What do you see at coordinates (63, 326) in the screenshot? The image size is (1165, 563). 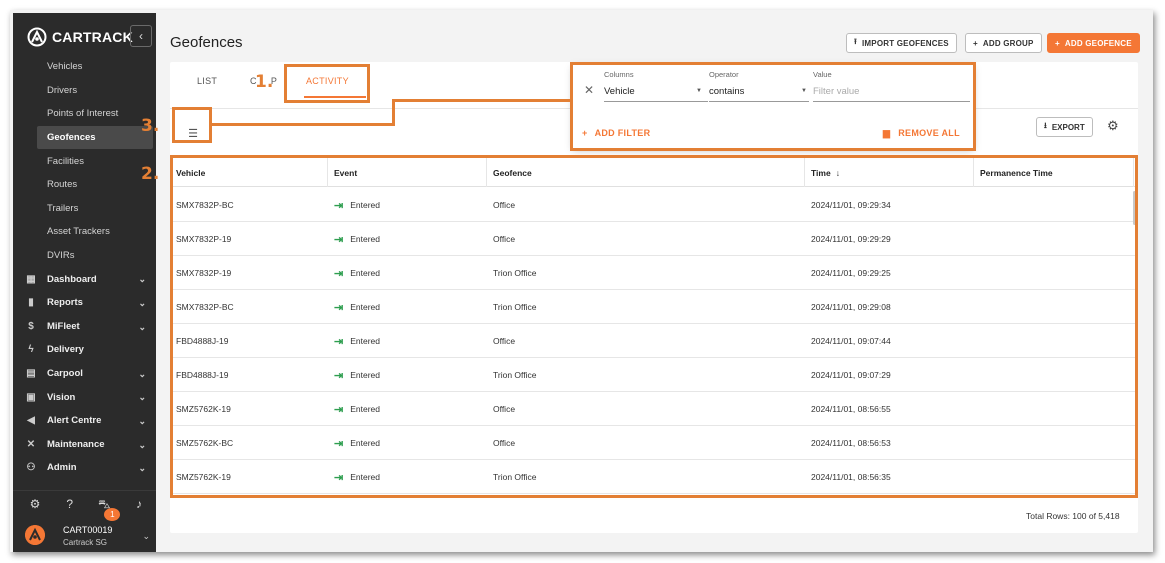 I see `sidebar-item-label: MiFleet` at bounding box center [63, 326].